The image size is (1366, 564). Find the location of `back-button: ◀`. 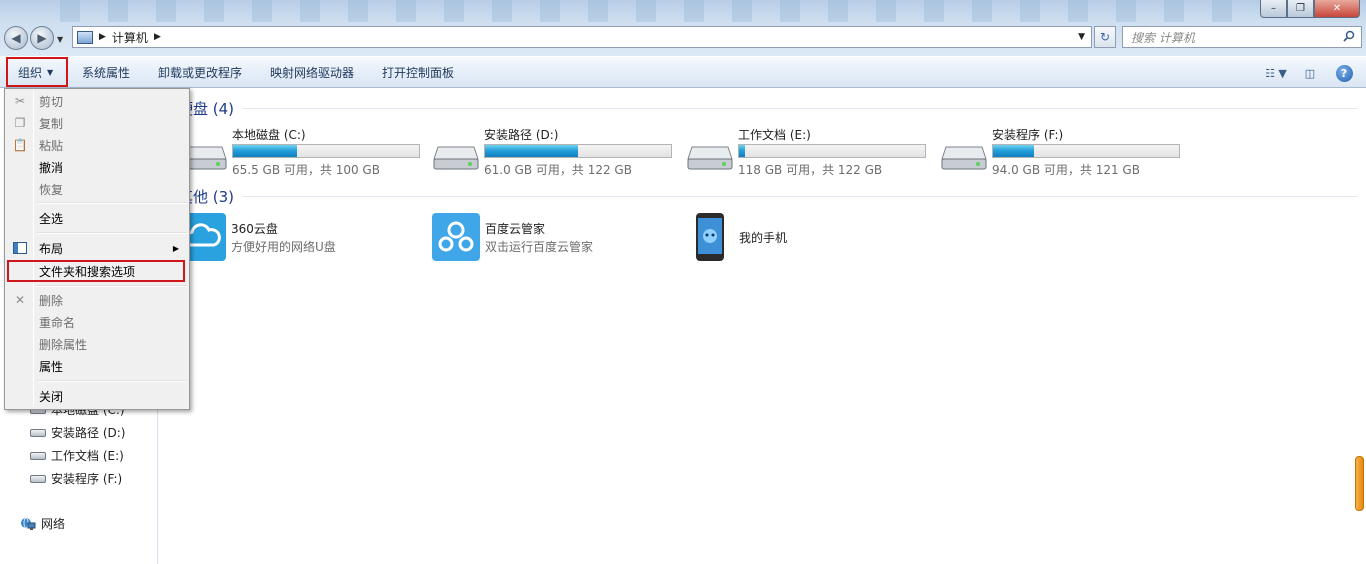

back-button: ◀ is located at coordinates (16, 38).